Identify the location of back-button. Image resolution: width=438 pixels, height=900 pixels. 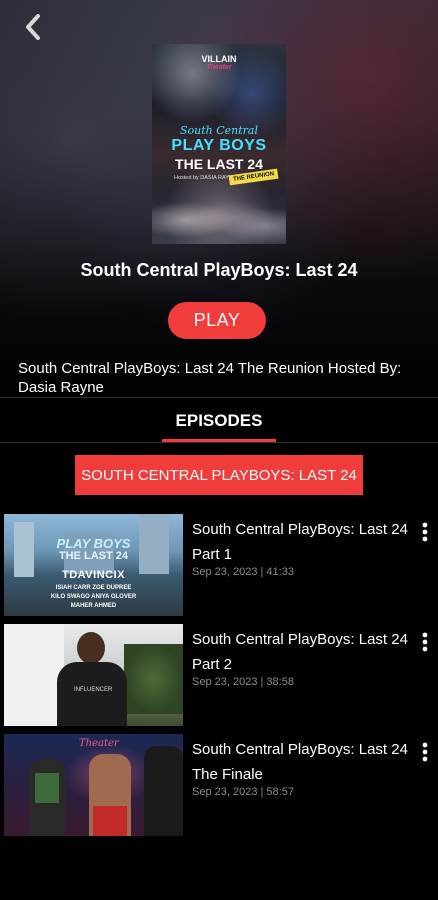
(33, 27).